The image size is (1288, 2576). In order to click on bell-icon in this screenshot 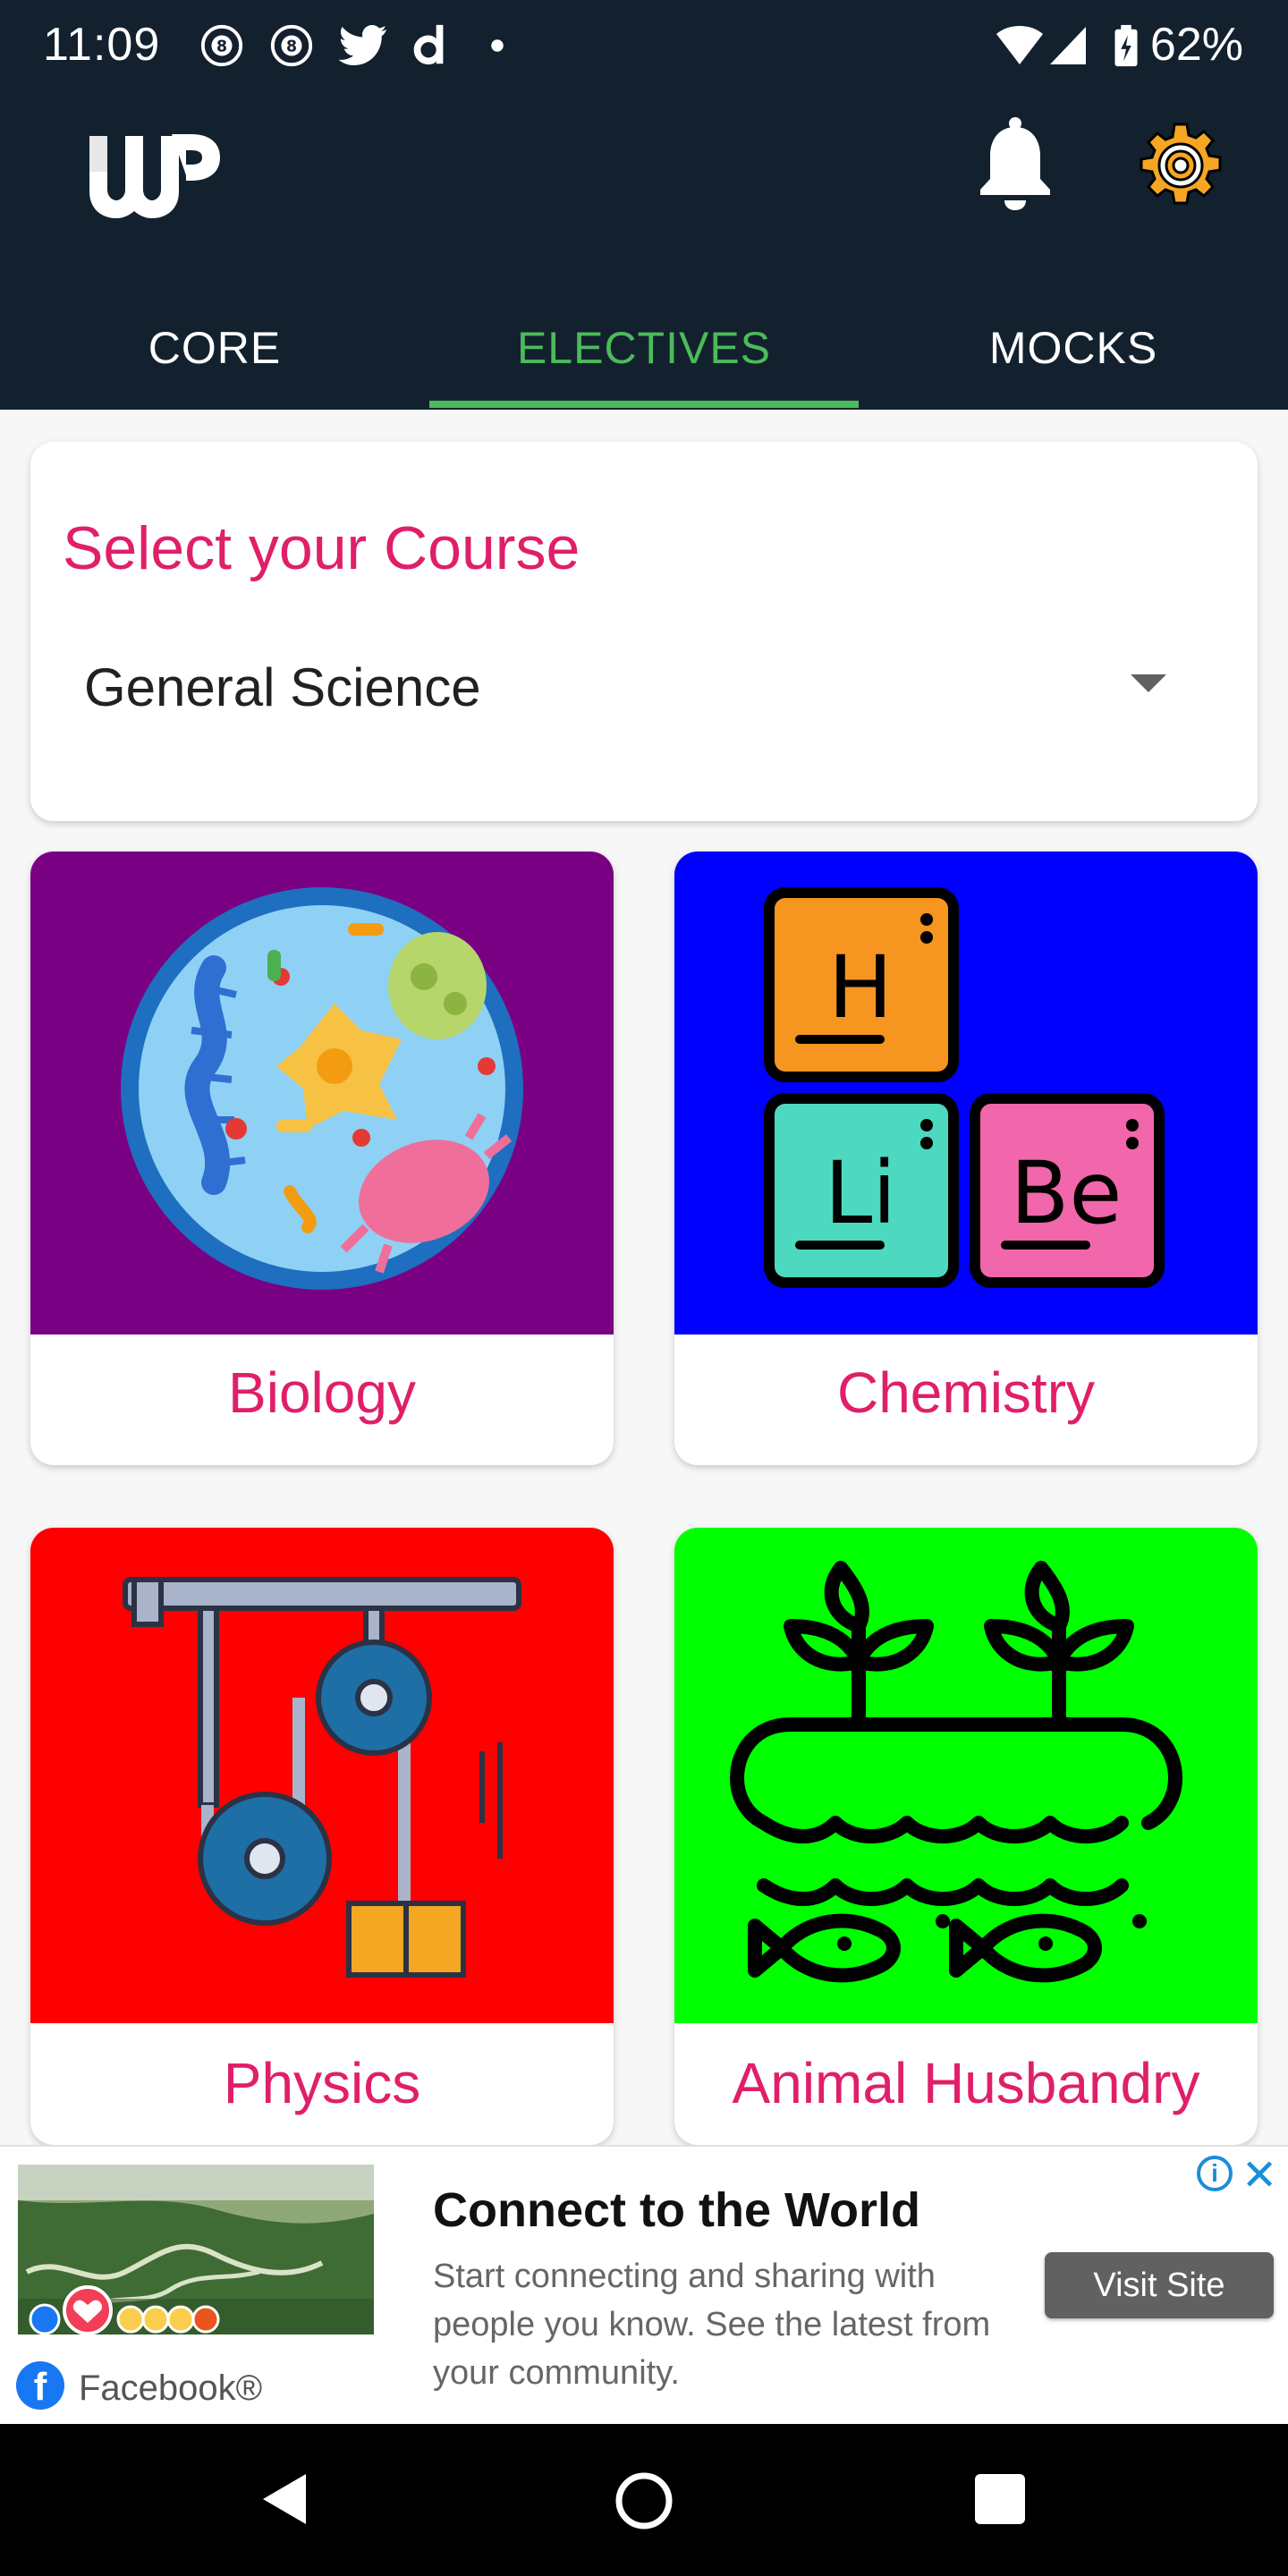, I will do `click(1015, 163)`.